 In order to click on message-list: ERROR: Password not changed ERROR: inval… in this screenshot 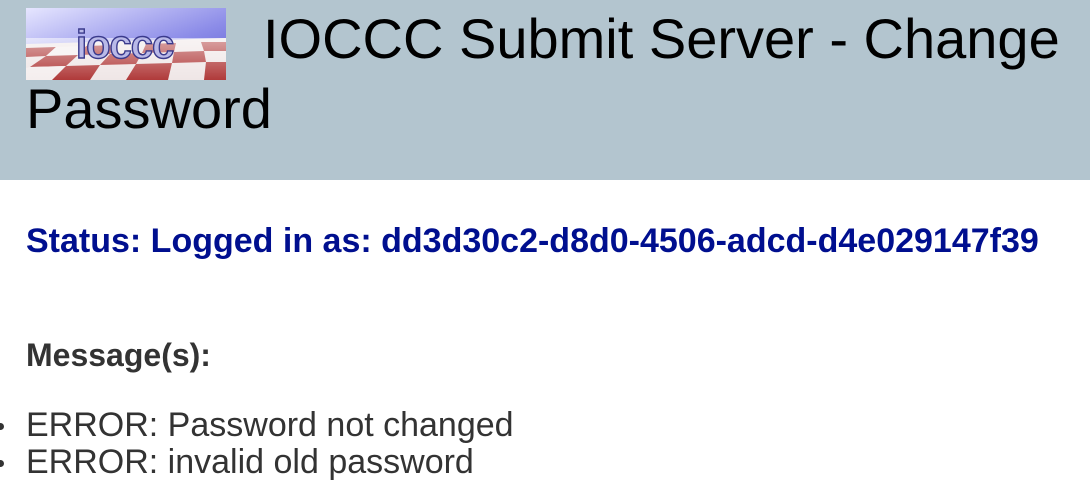, I will do `click(257, 444)`.